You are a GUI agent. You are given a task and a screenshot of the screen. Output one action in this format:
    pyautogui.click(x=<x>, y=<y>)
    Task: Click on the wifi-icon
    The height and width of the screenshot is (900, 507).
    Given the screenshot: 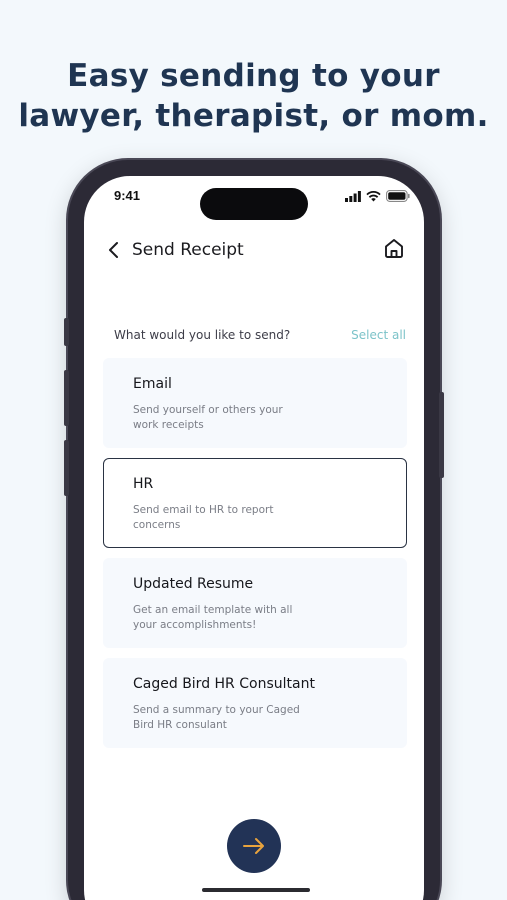 What is the action you would take?
    pyautogui.click(x=373, y=195)
    